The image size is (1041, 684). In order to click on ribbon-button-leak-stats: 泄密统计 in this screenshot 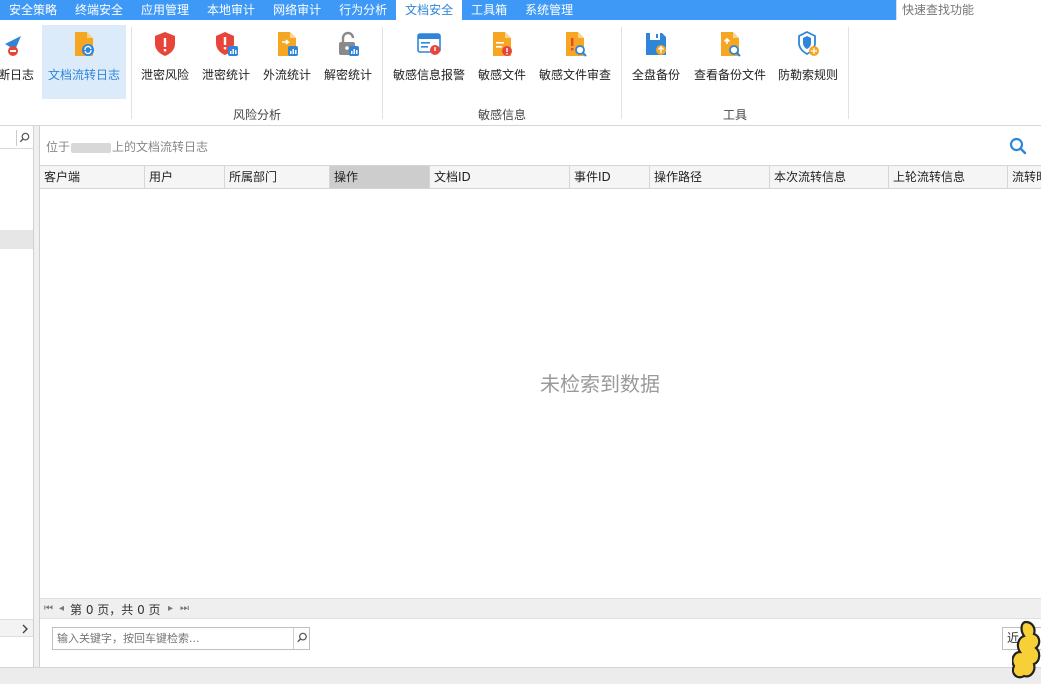, I will do `click(226, 62)`.